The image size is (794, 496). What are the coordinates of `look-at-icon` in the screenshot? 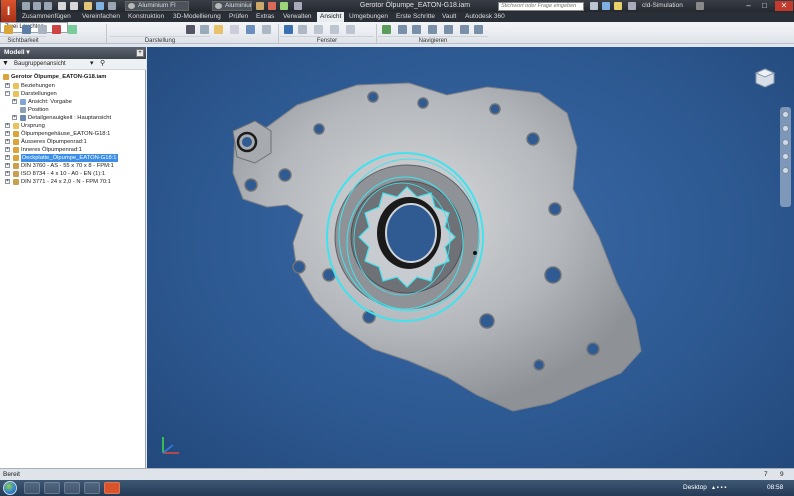 It's located at (448, 29).